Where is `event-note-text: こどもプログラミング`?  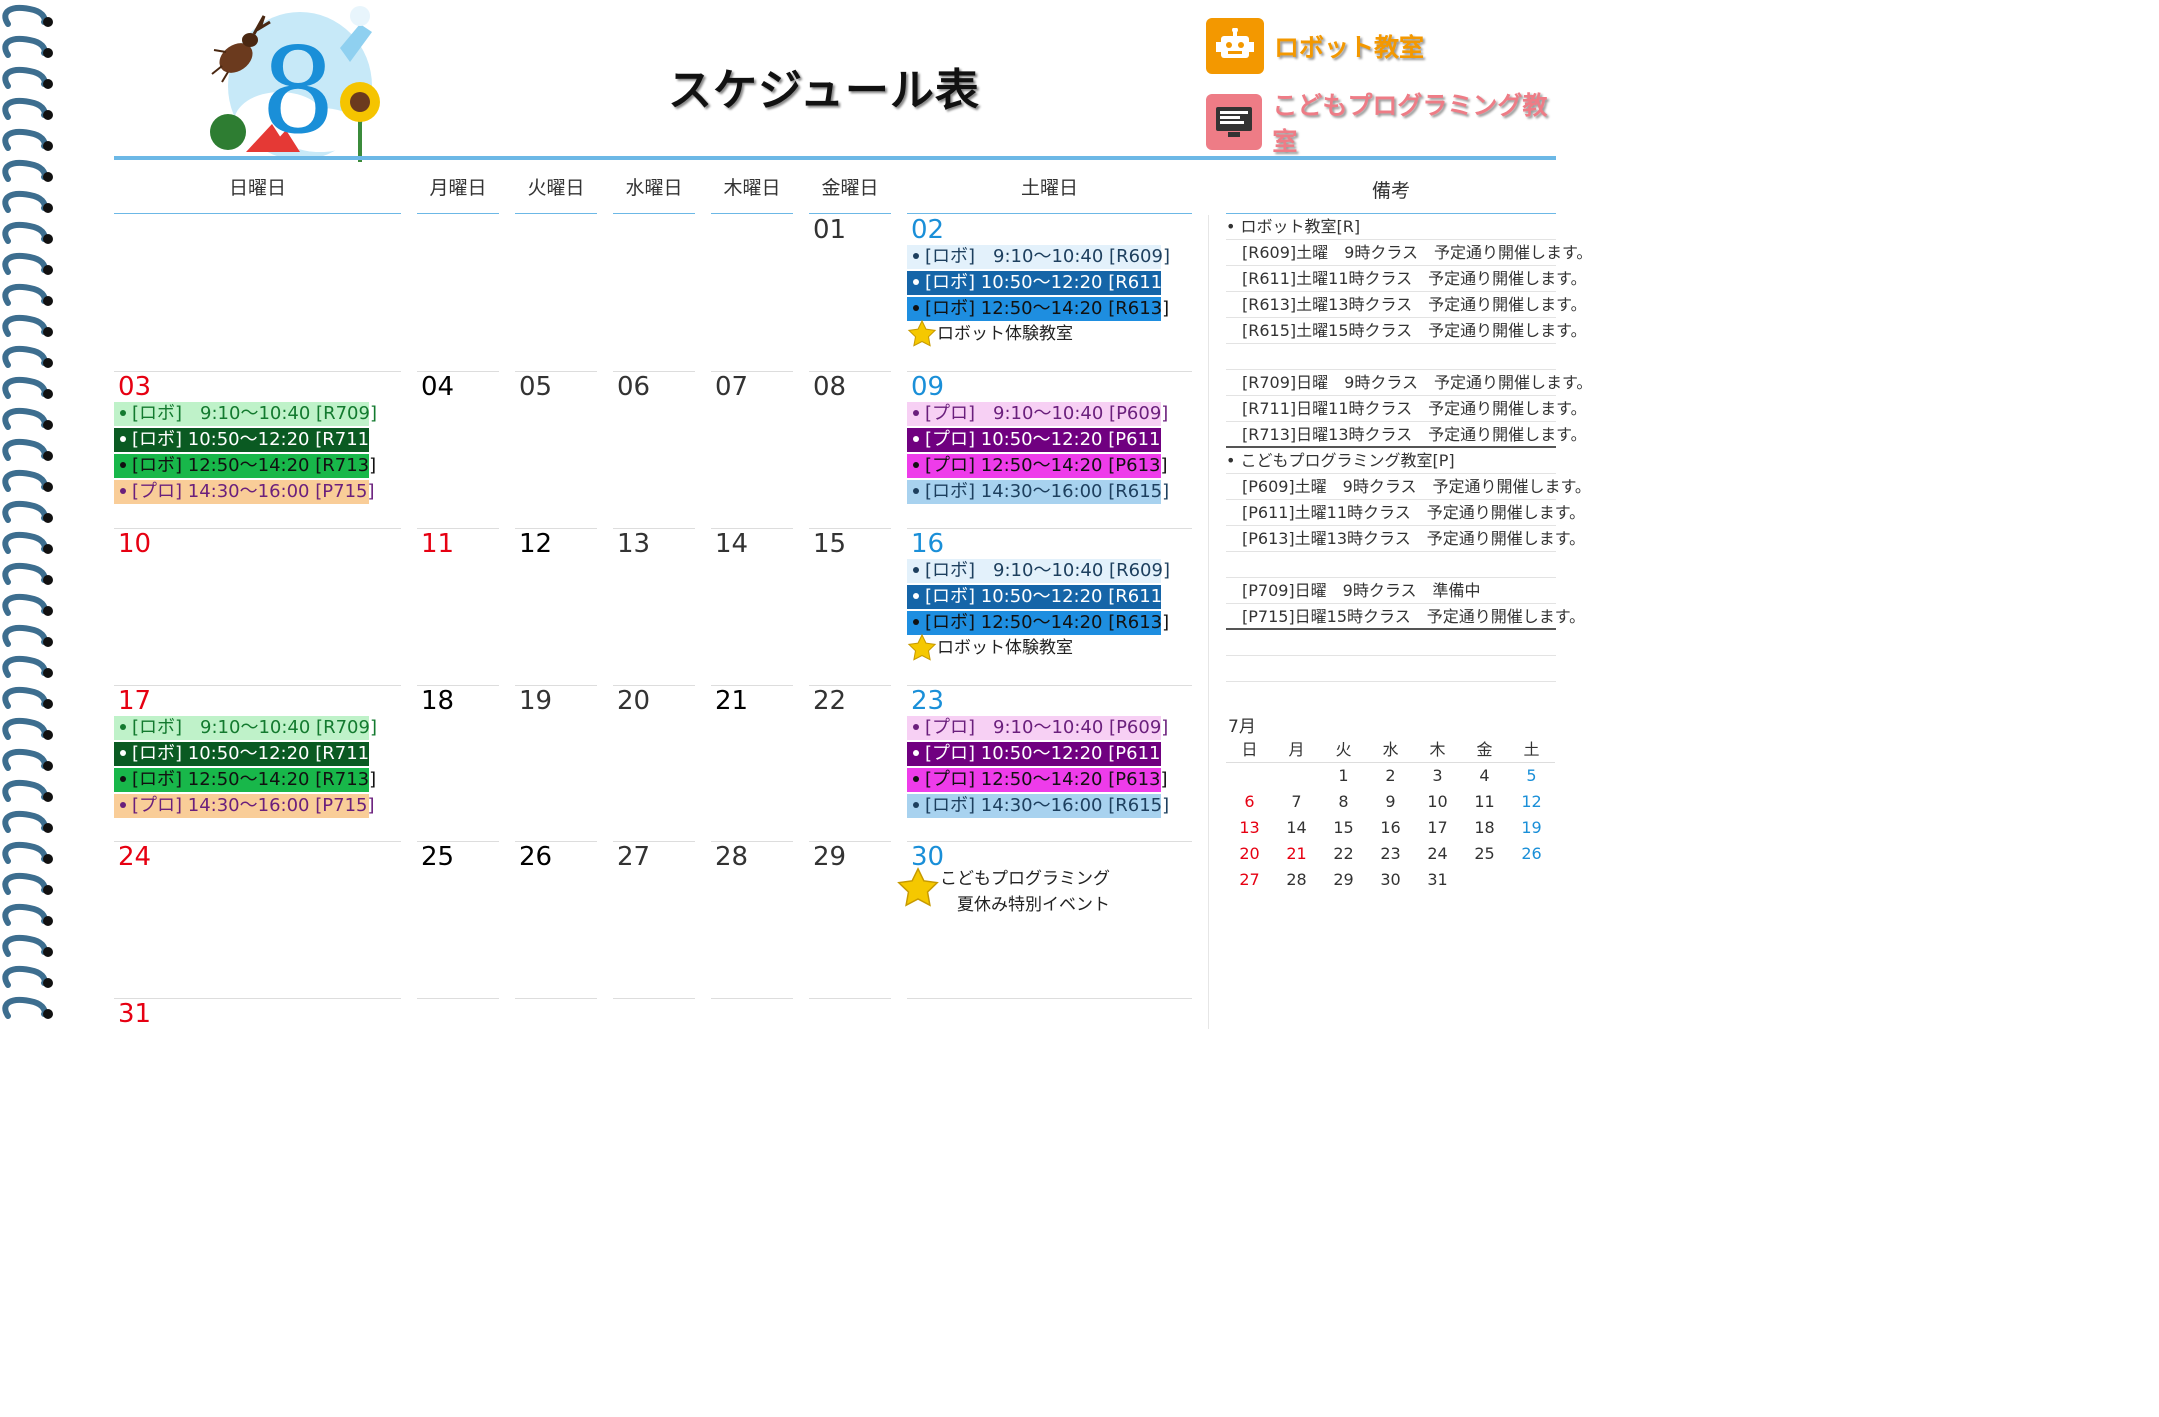 event-note-text: こどもプログラミング is located at coordinates (1025, 879).